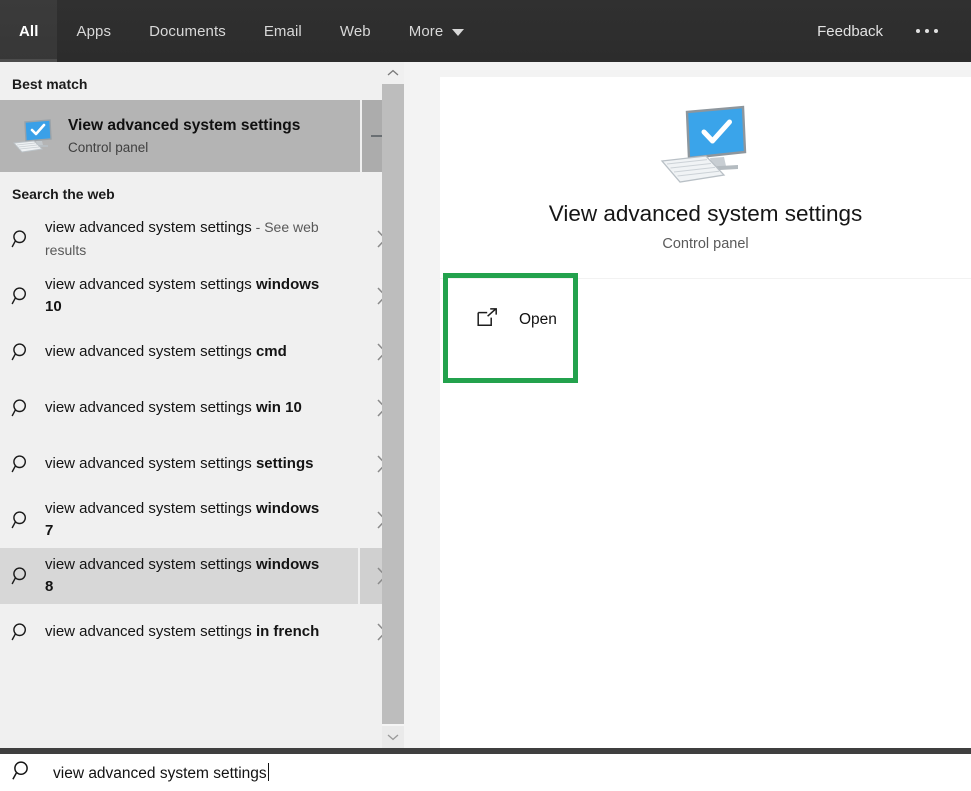 This screenshot has width=971, height=791. I want to click on web-result-main: view advanced system settings cmd, so click(180, 352).